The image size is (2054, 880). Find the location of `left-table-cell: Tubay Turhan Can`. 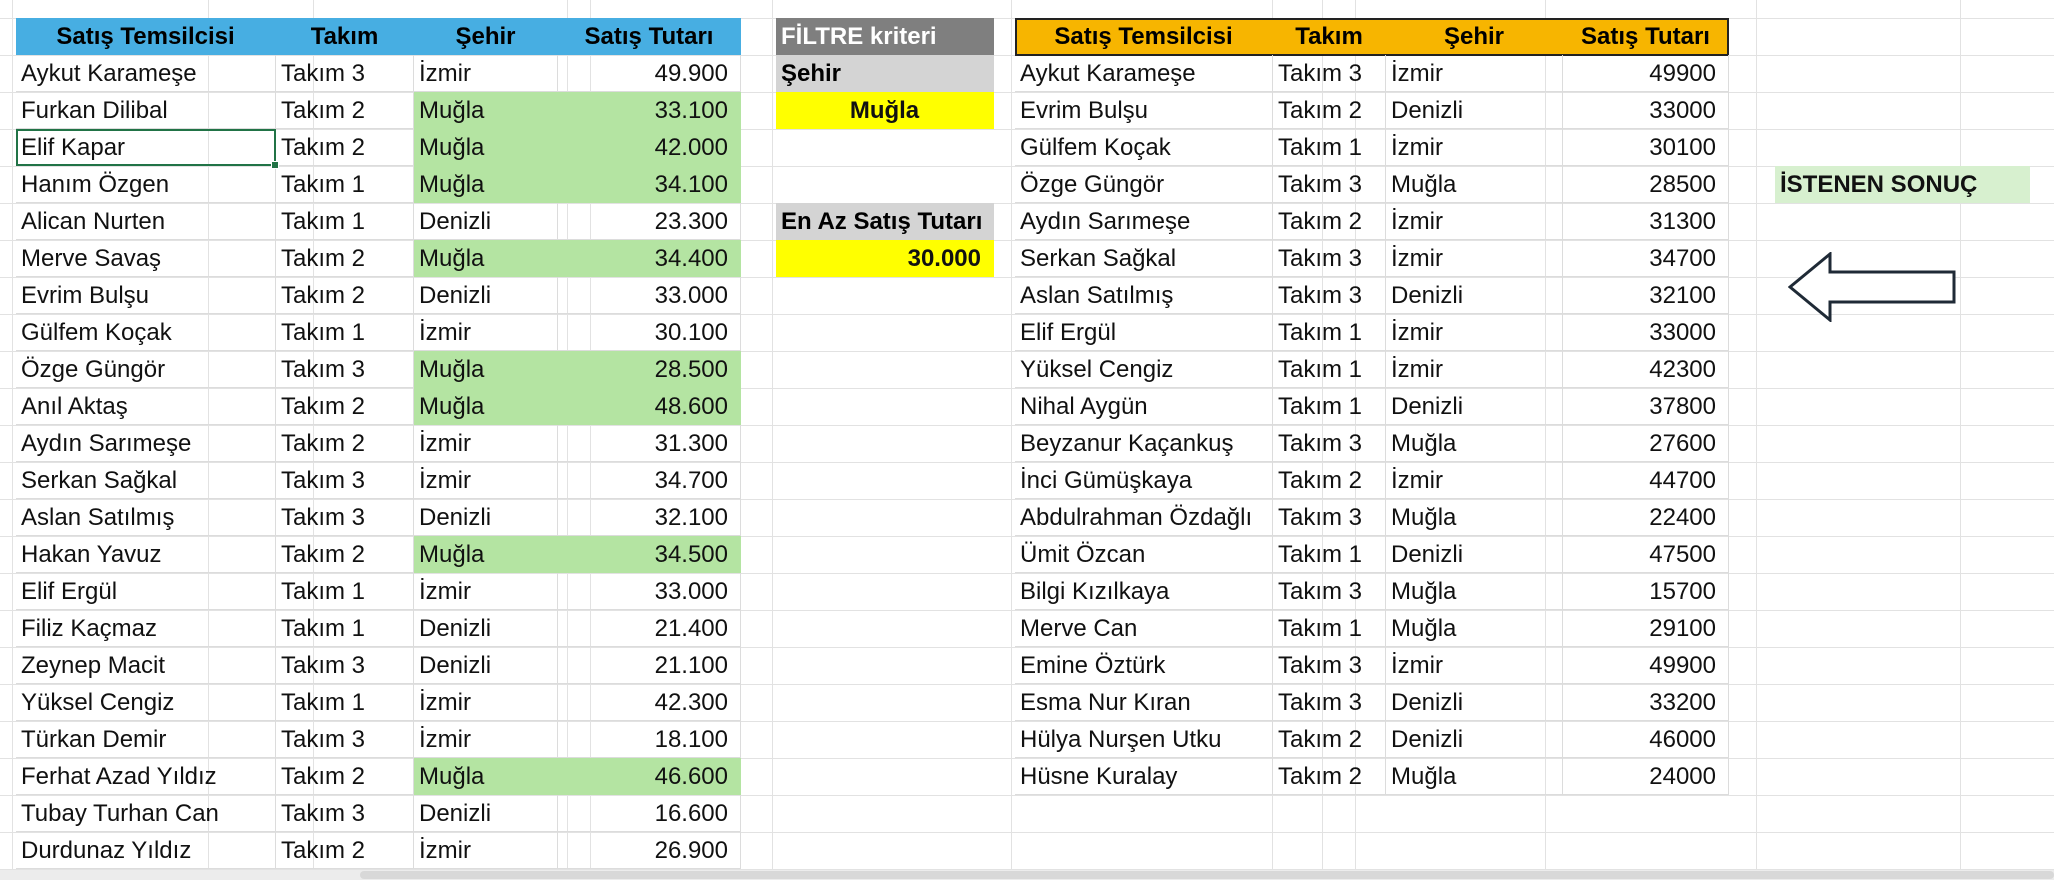

left-table-cell: Tubay Turhan Can is located at coordinates (146, 813).